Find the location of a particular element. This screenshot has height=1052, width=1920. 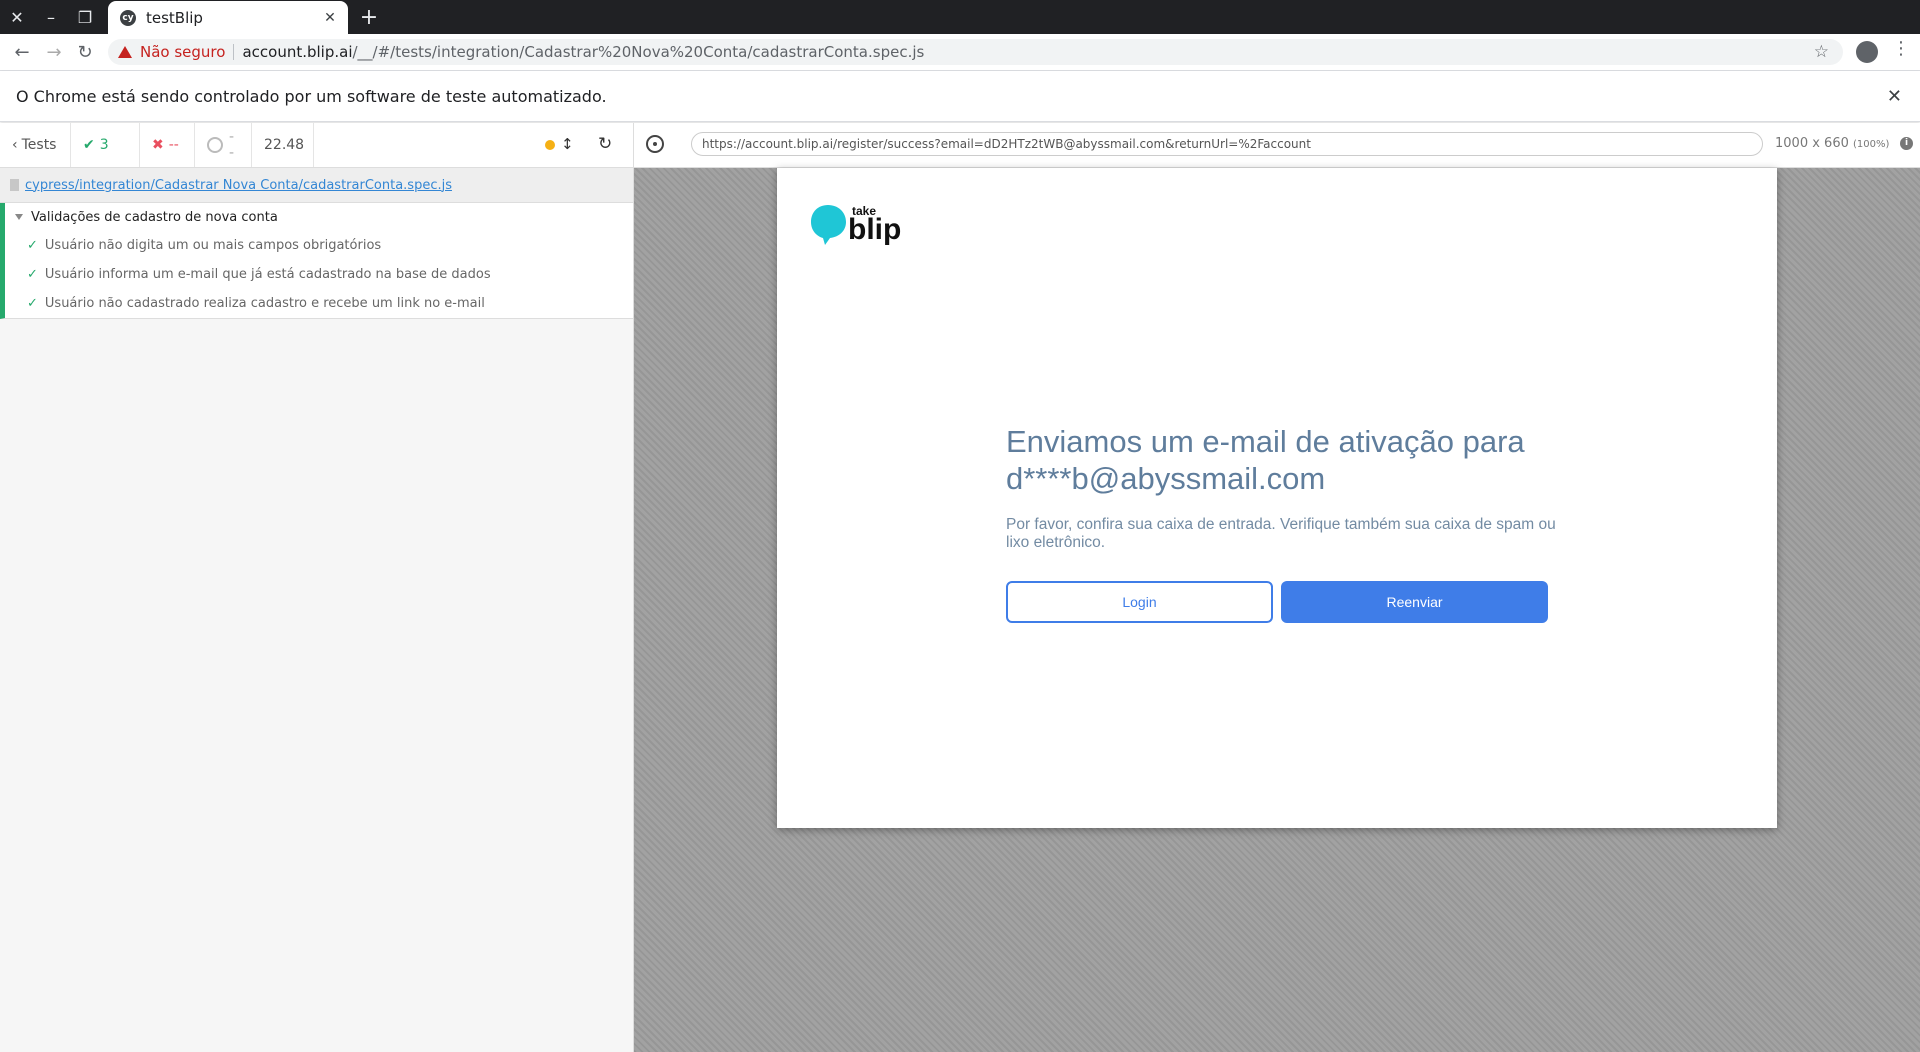

failed-stat: ✖ -- is located at coordinates (167, 145).